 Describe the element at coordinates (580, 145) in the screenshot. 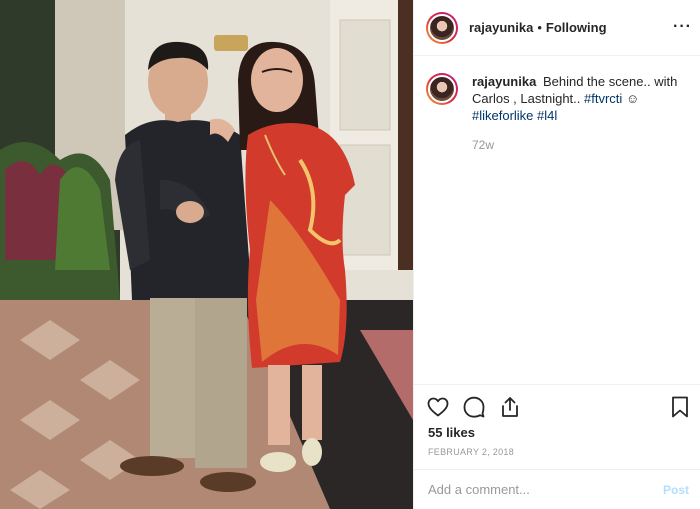

I see `caption-time: 72w` at that location.